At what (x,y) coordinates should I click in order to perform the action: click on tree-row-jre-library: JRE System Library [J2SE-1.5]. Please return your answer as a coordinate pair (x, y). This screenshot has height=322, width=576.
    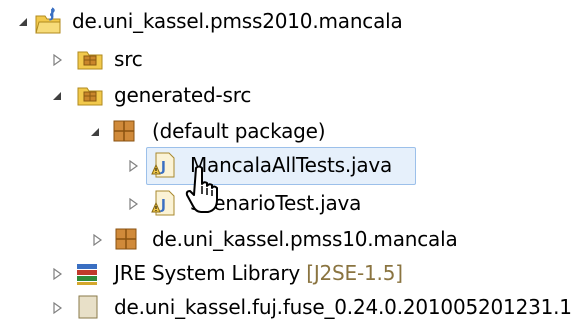
    Looking at the image, I should click on (288, 273).